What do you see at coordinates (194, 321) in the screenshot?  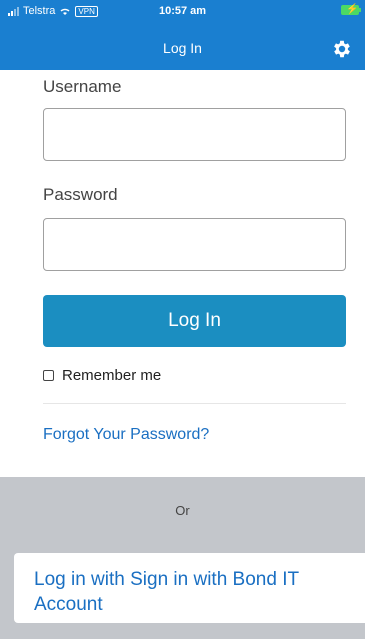 I see `login-button: Log In` at bounding box center [194, 321].